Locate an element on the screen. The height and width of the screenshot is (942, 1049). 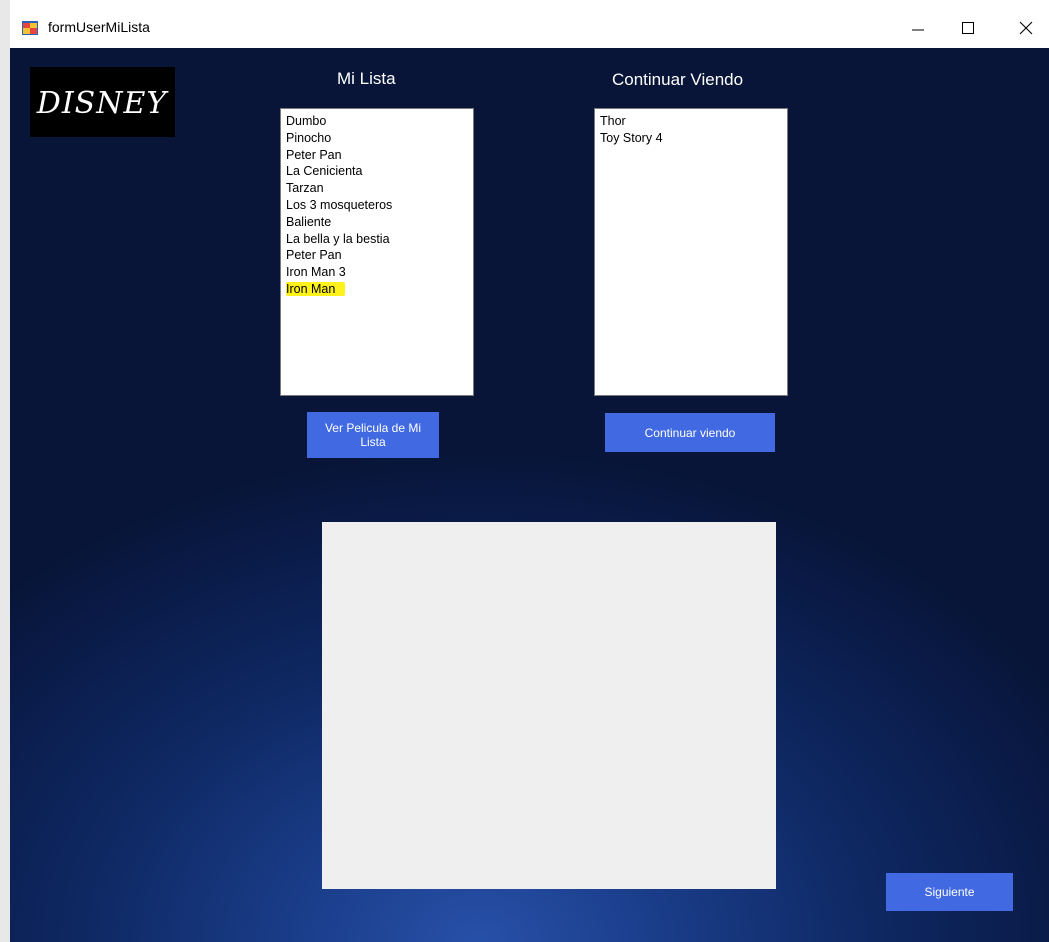
siguiente-button-label: Siguiente is located at coordinates (949, 892).